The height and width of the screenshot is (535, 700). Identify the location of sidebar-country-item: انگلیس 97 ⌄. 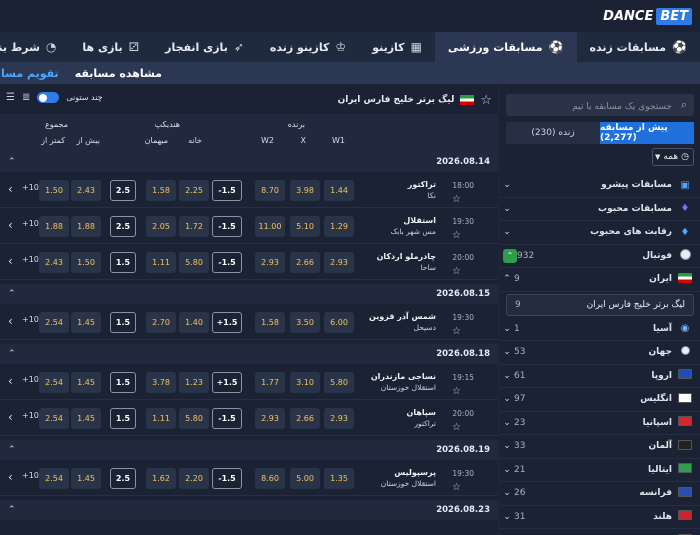
(600, 400).